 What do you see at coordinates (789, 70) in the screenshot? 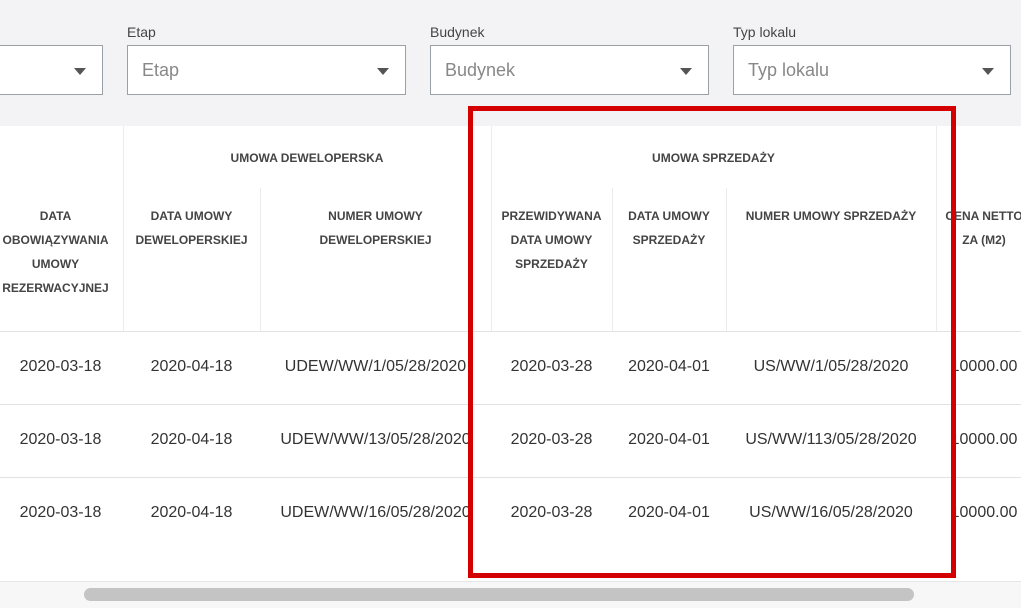
I see `typ-lokalu-placeholder: Typ lokalu` at bounding box center [789, 70].